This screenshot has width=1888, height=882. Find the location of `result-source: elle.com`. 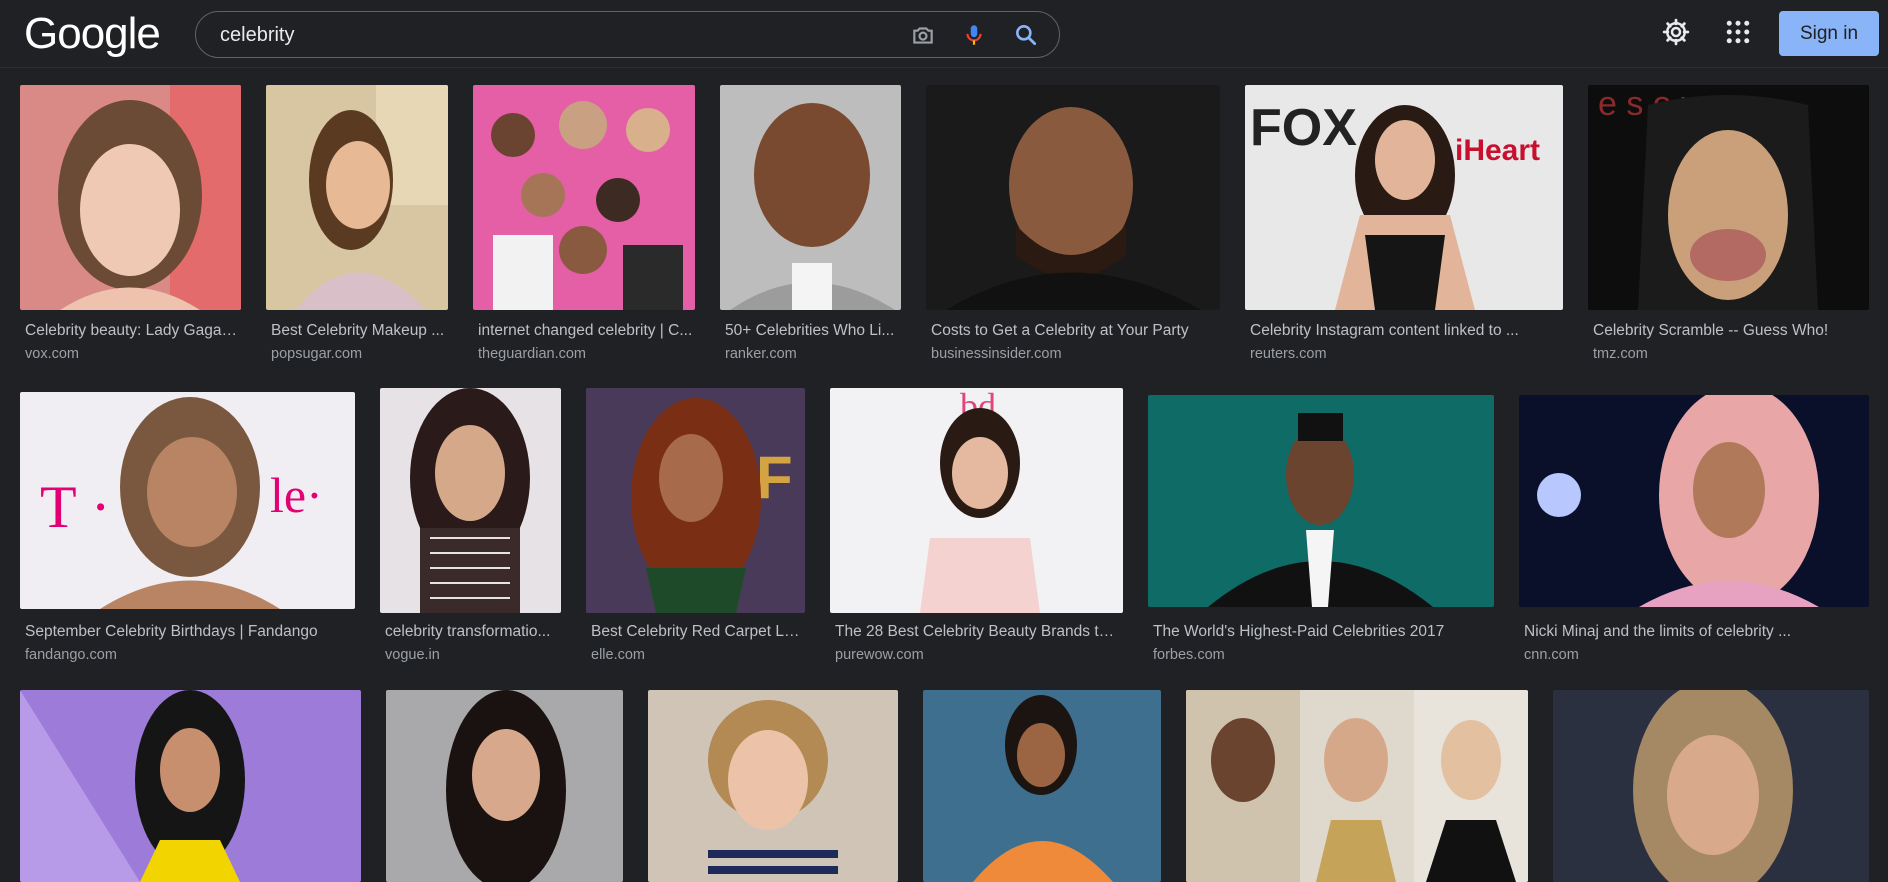

result-source: elle.com is located at coordinates (618, 655).